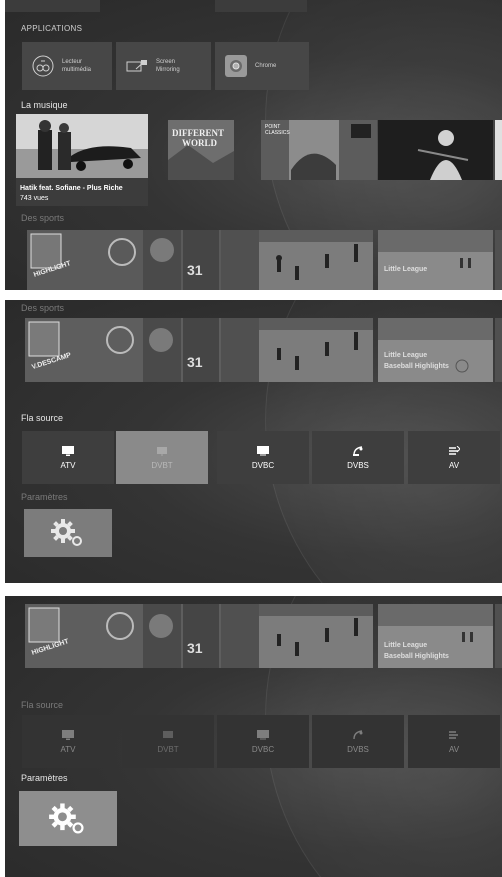  I want to click on album-art-violinist, so click(435, 150).